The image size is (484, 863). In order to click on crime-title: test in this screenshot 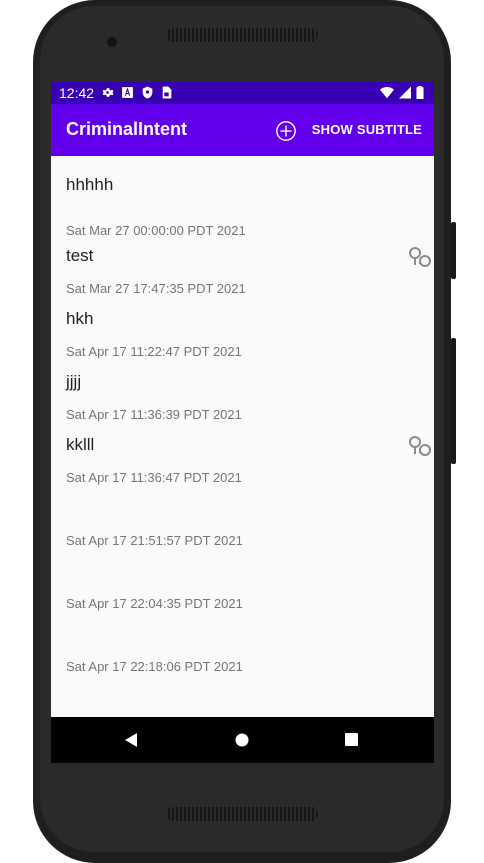, I will do `click(80, 255)`.